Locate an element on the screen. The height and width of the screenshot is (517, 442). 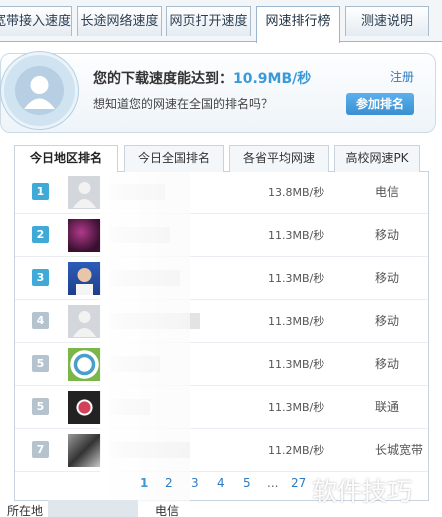
join-ranking-button: 参加排名 is located at coordinates (380, 104).